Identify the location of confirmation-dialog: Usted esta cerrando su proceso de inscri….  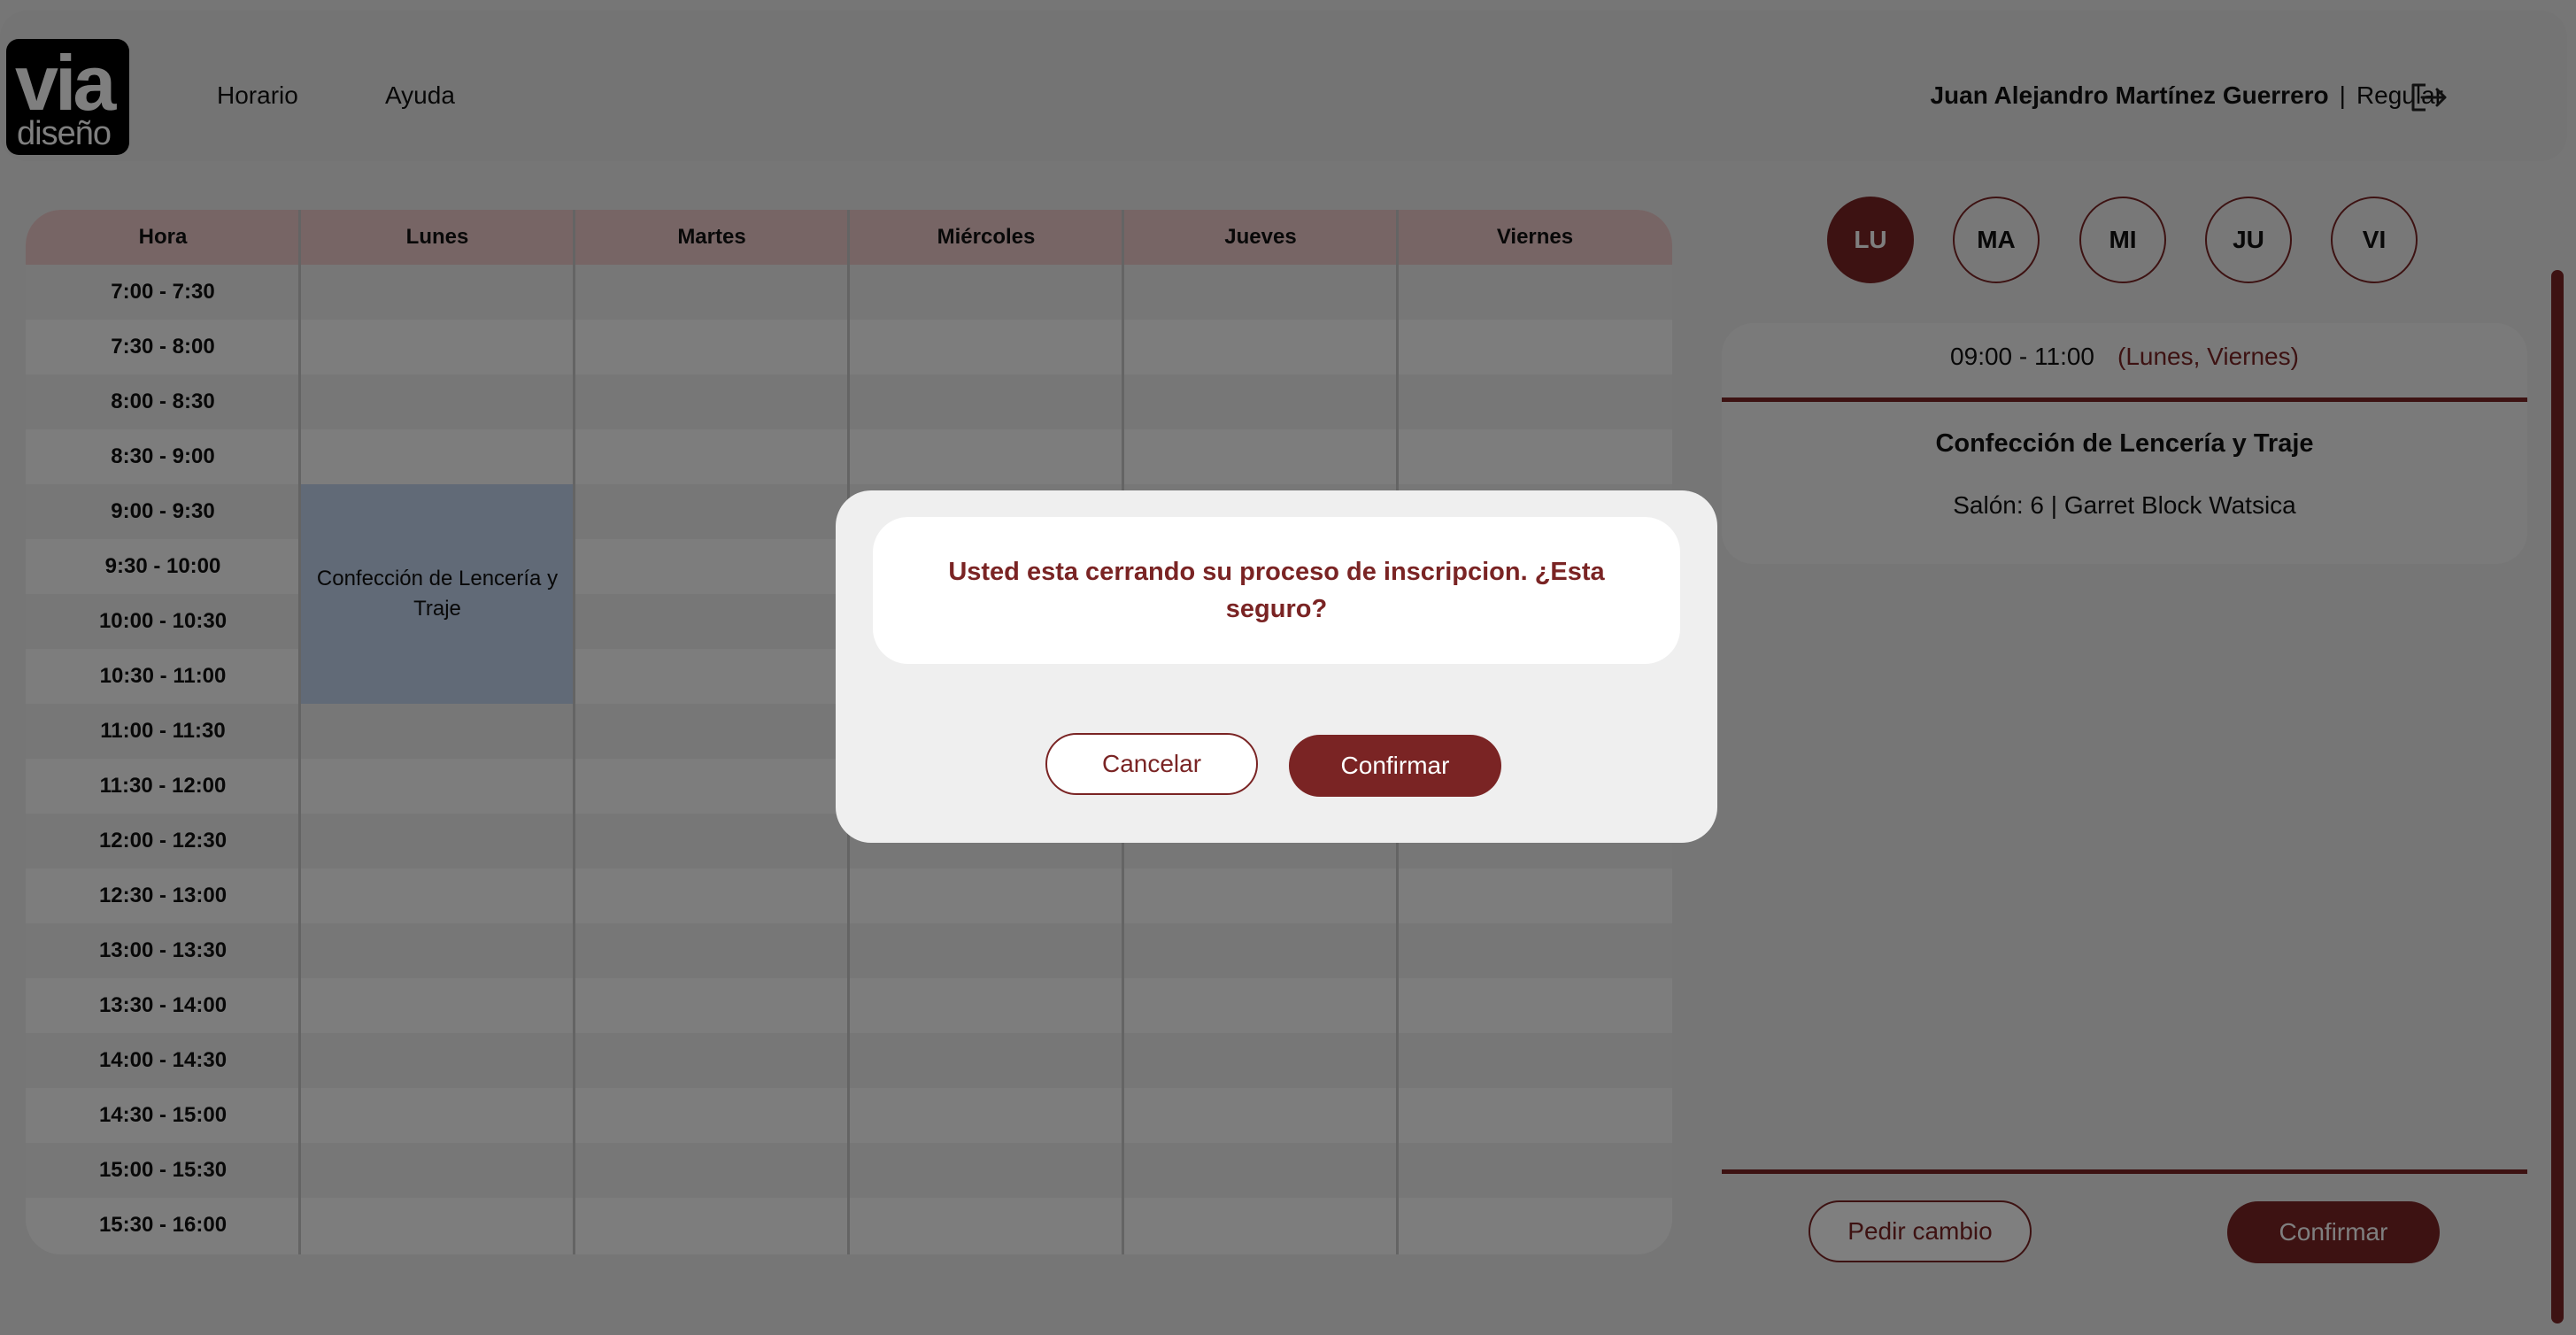
(1276, 666).